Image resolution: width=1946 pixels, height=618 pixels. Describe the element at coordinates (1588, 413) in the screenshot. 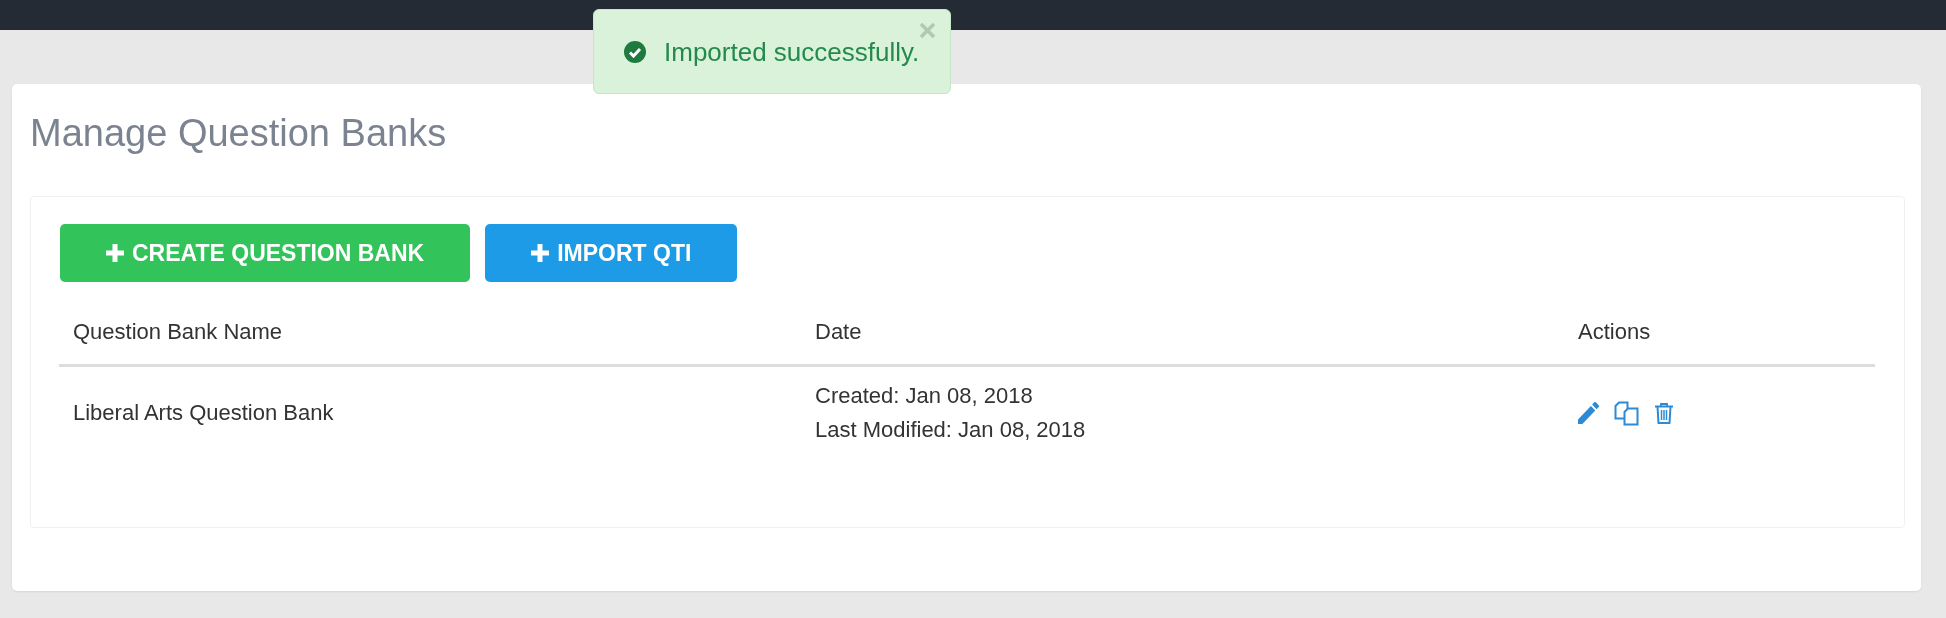

I see `pencil-icon` at that location.